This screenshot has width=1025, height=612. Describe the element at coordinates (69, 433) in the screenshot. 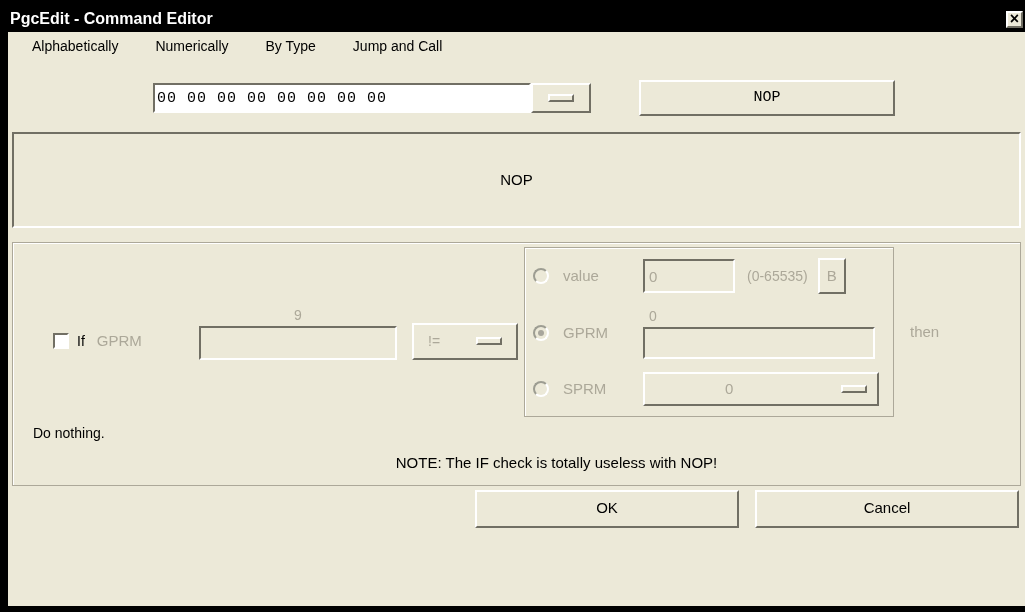

I see `description-text: Do nothing.` at that location.